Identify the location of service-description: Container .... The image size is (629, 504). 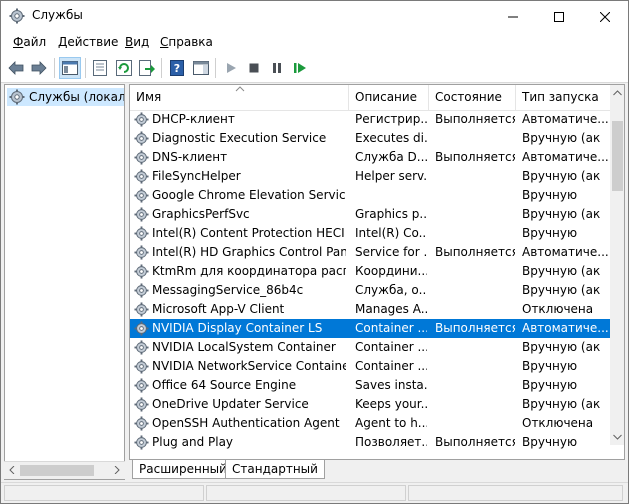
(391, 366).